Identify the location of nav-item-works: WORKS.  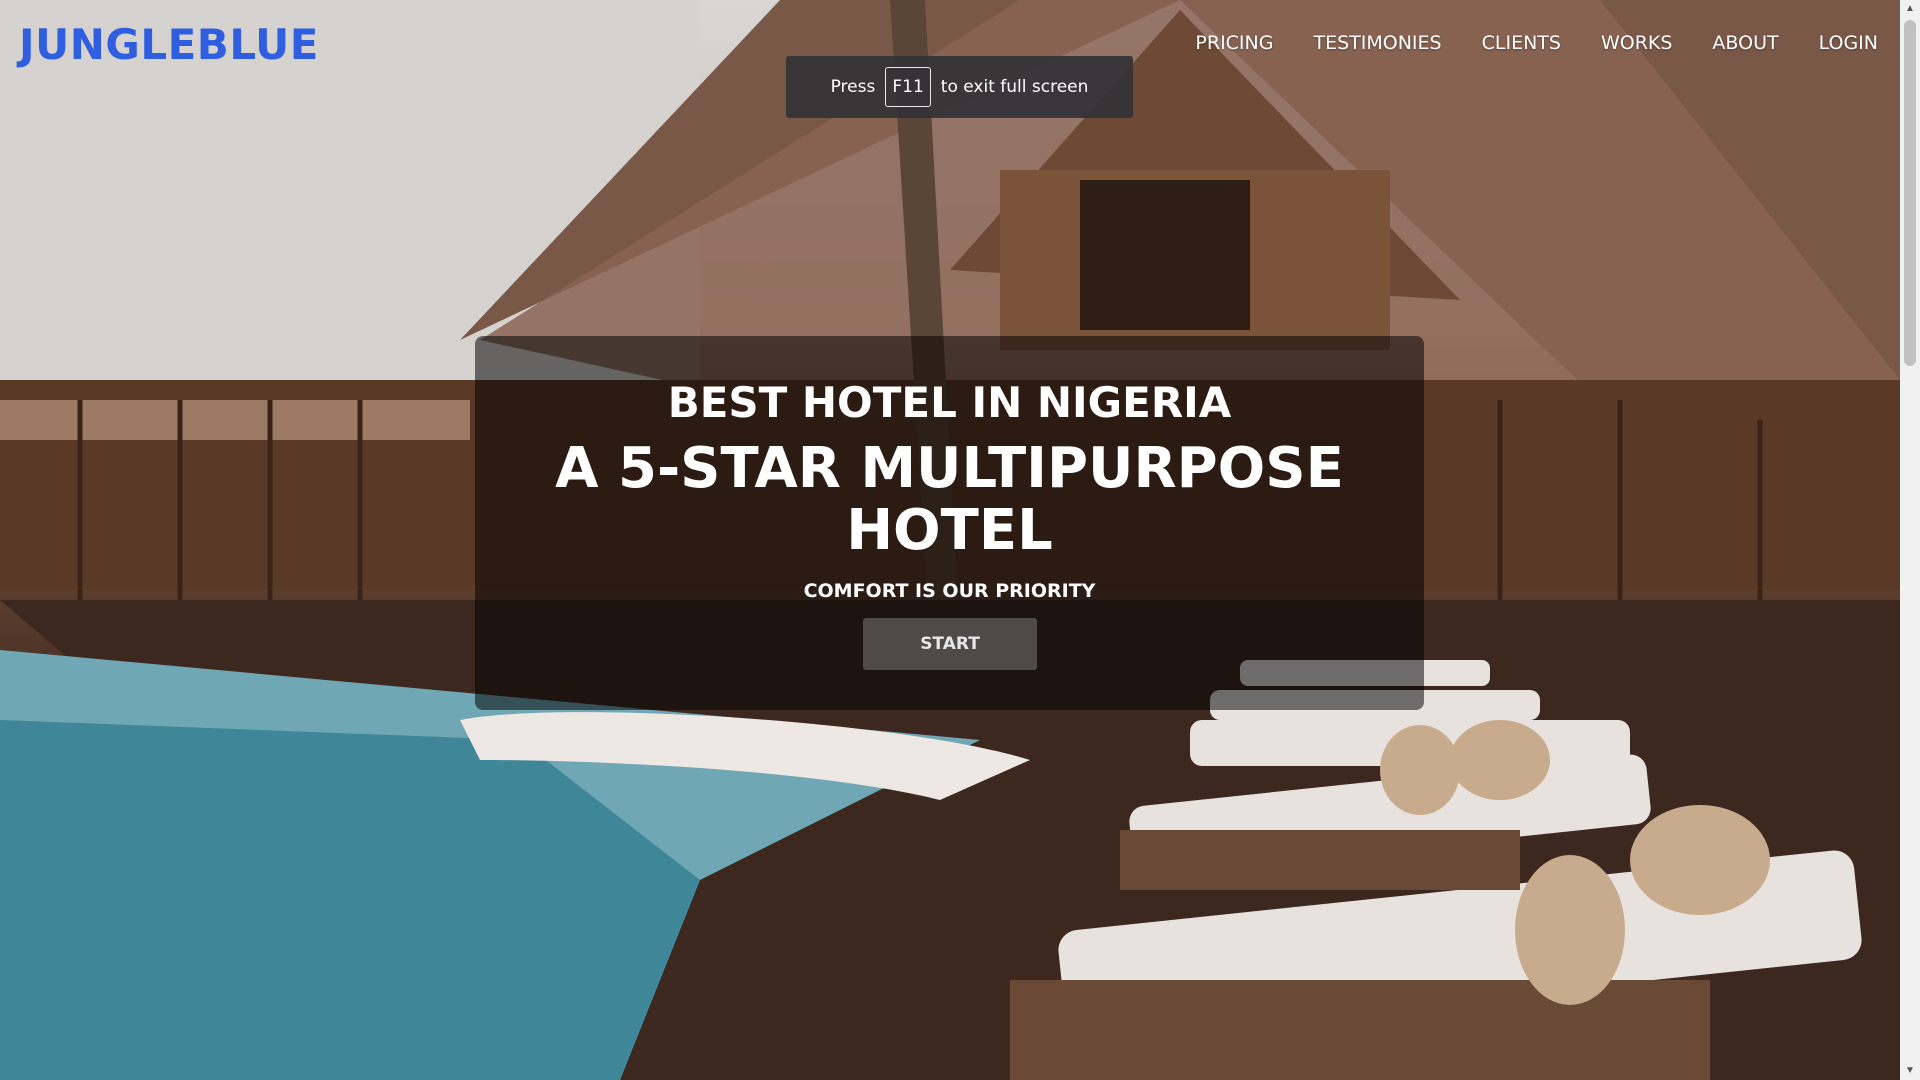
(1636, 43).